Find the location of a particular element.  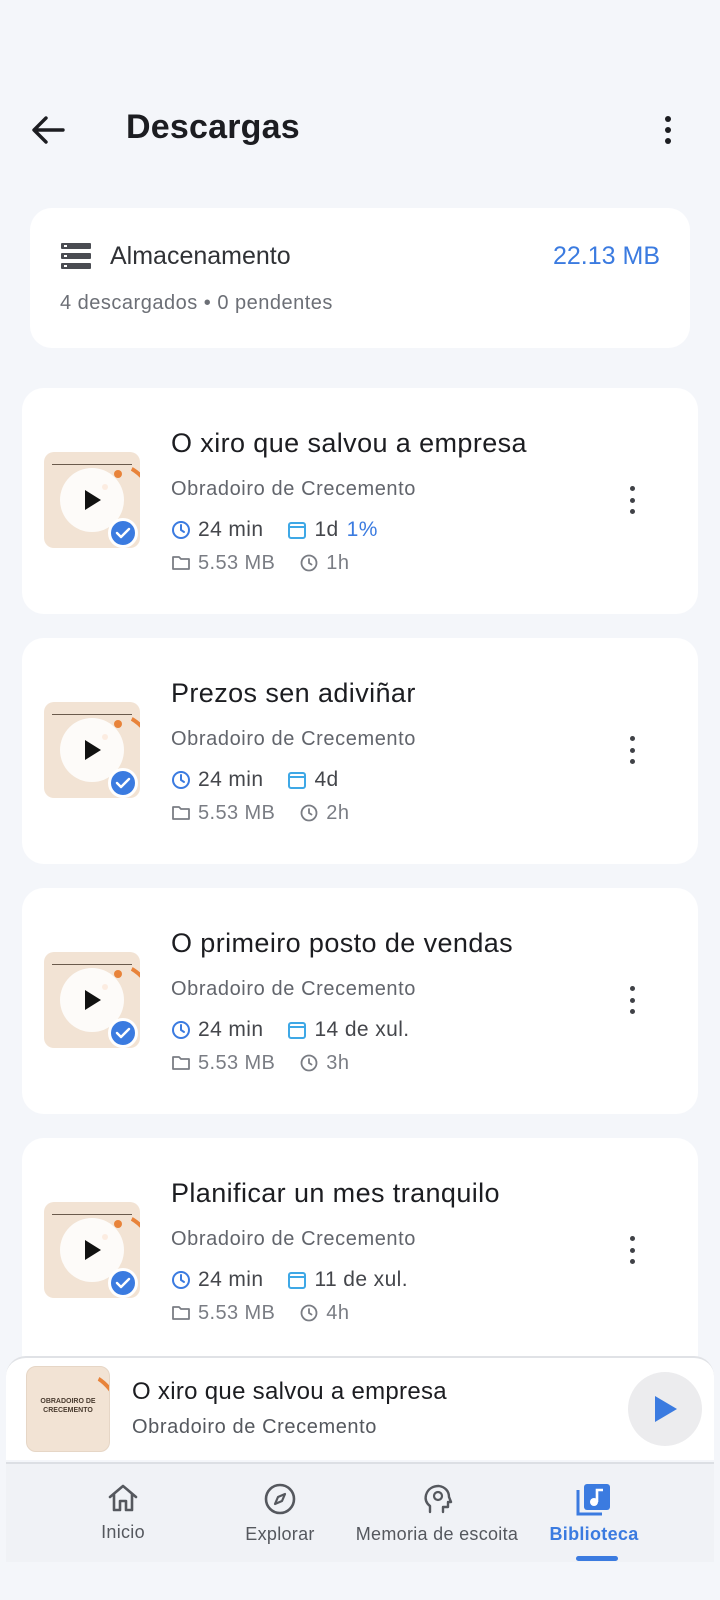

nav-item-biblioteca: Biblioteca is located at coordinates (594, 1513).